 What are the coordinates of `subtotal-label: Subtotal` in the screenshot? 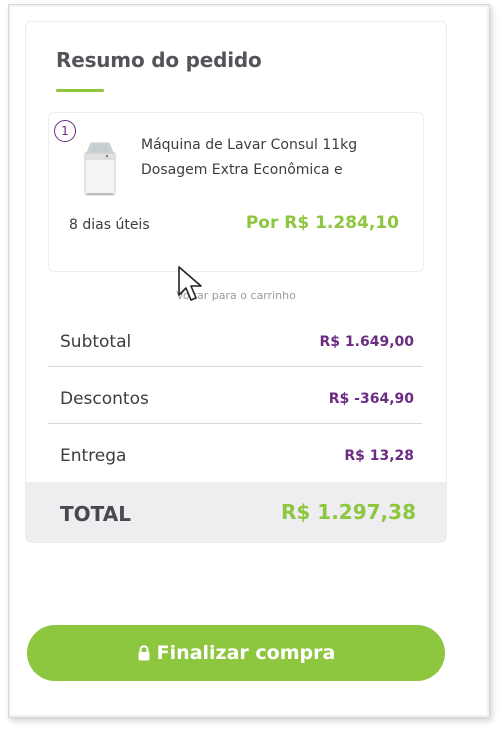 It's located at (96, 342).